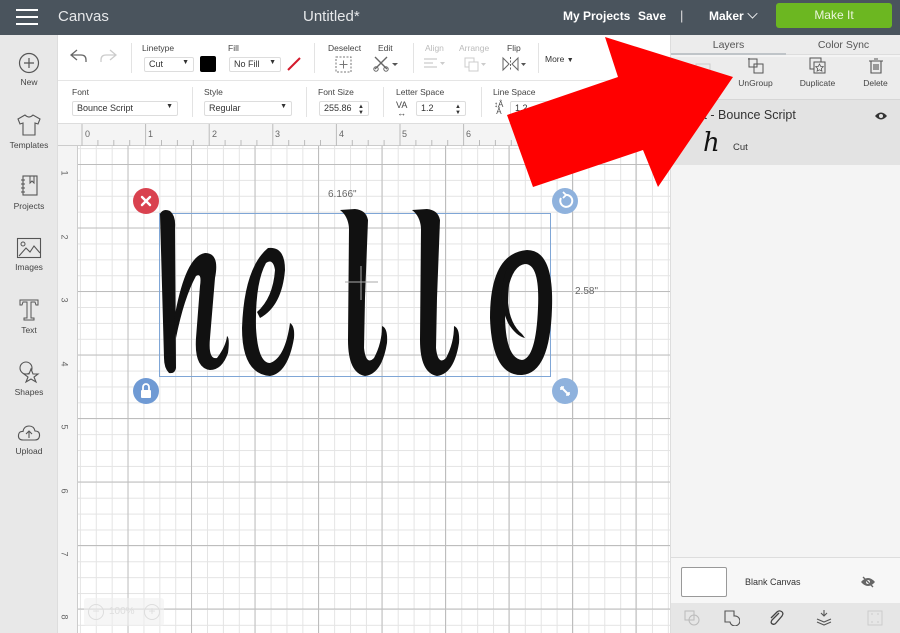 Image resolution: width=900 pixels, height=633 pixels. I want to click on zoom-in-button: +, so click(152, 612).